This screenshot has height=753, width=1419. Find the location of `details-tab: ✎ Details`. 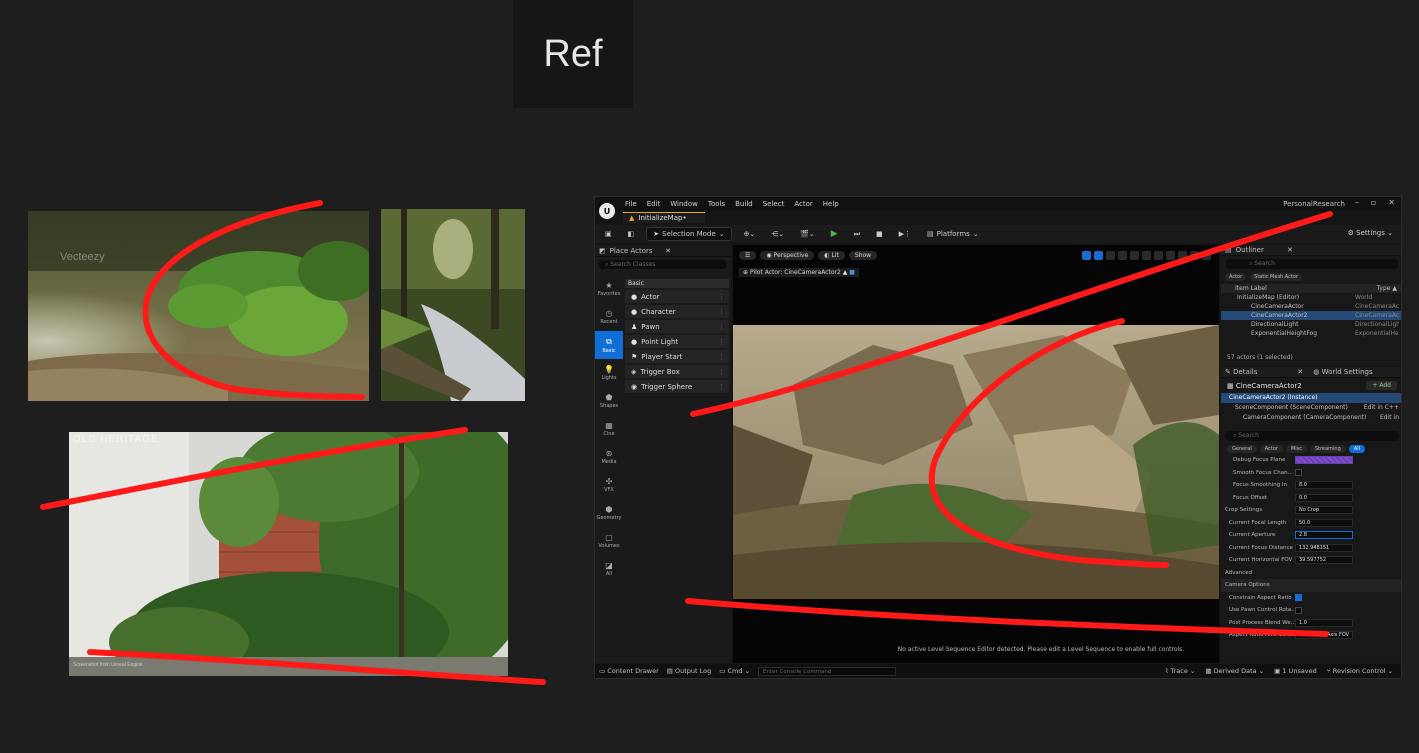

details-tab: ✎ Details is located at coordinates (1241, 372).